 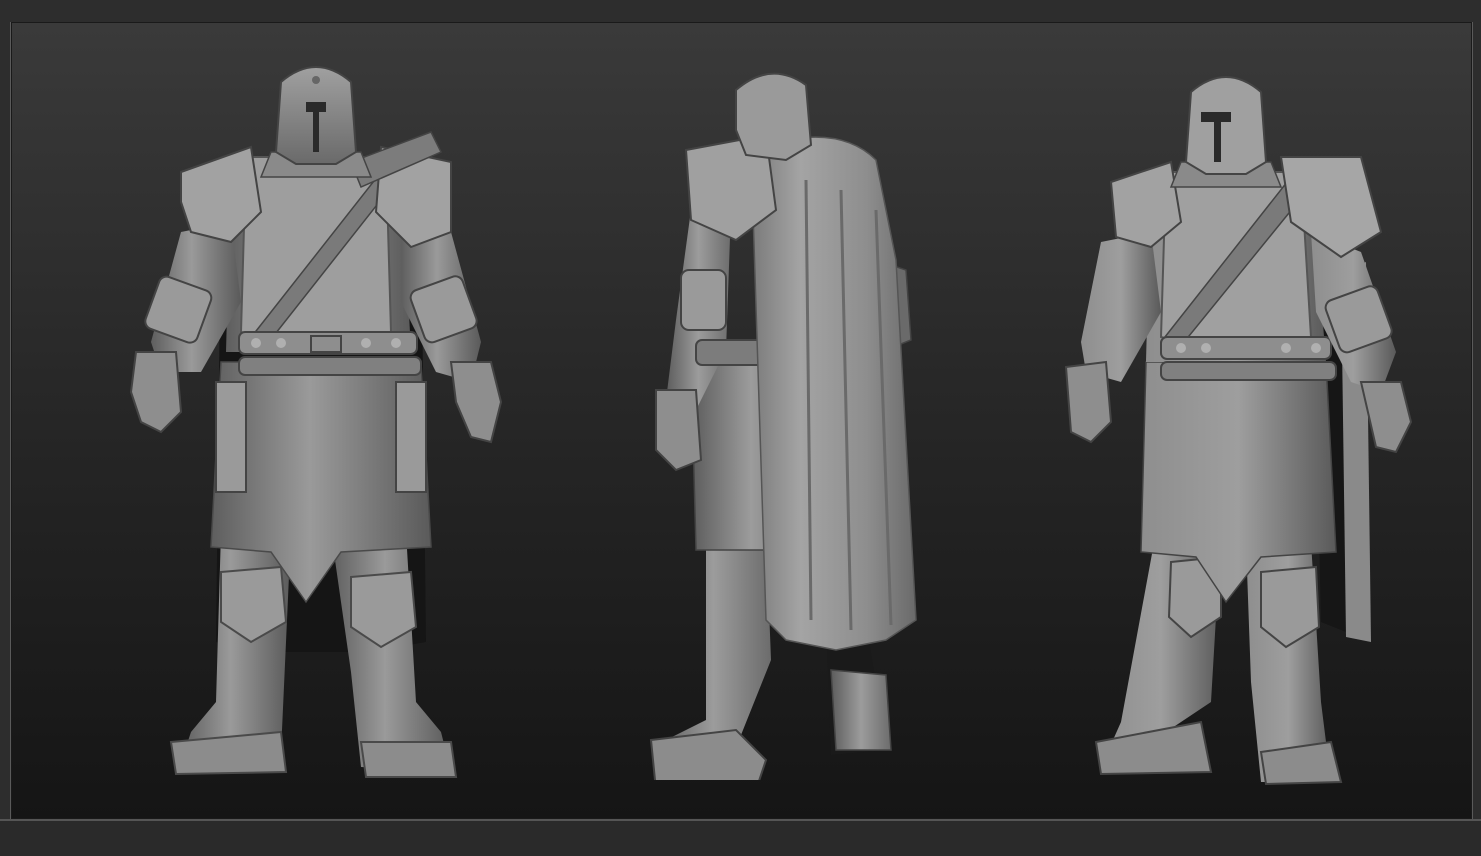 What do you see at coordinates (783, 426) in the screenshot?
I see `knight-sculpt-back-icon` at bounding box center [783, 426].